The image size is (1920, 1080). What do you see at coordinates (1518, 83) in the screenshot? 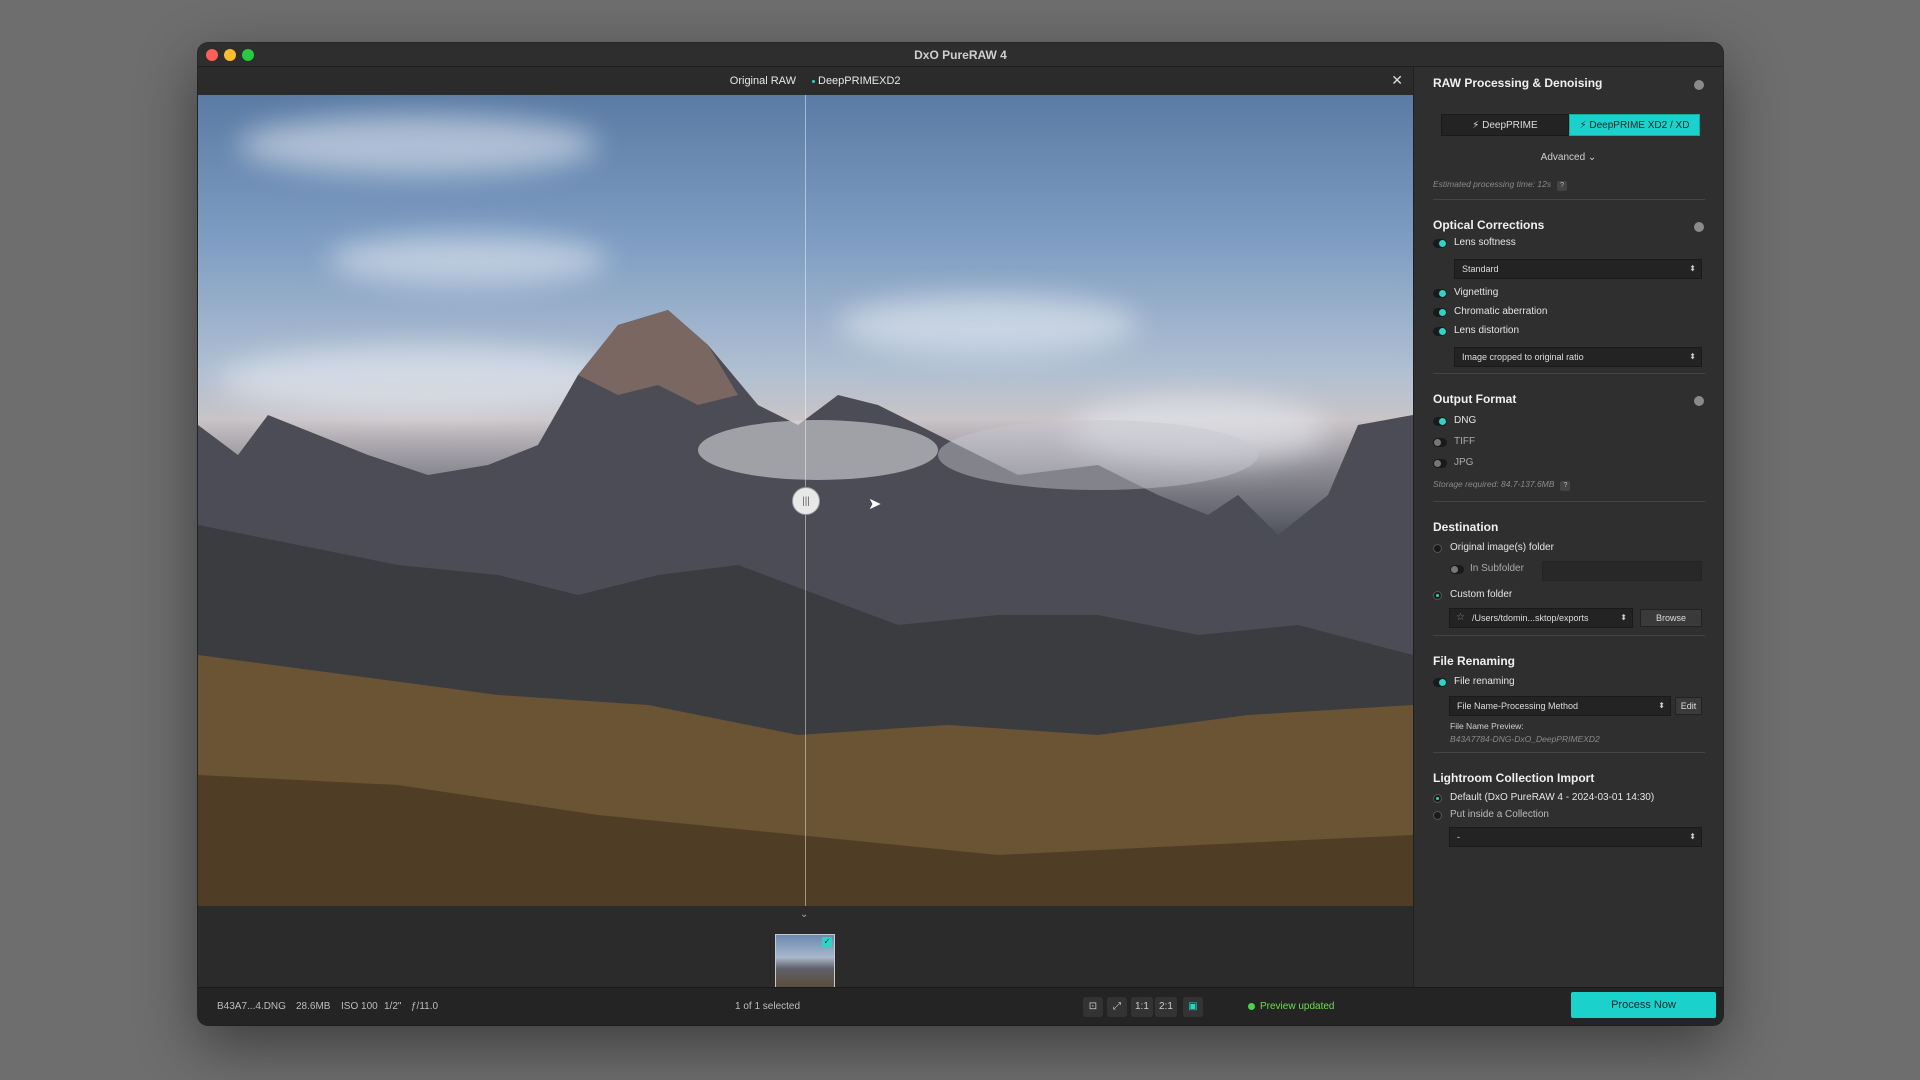
I see `raw-processing-title: RAW Processing & Denoising` at bounding box center [1518, 83].